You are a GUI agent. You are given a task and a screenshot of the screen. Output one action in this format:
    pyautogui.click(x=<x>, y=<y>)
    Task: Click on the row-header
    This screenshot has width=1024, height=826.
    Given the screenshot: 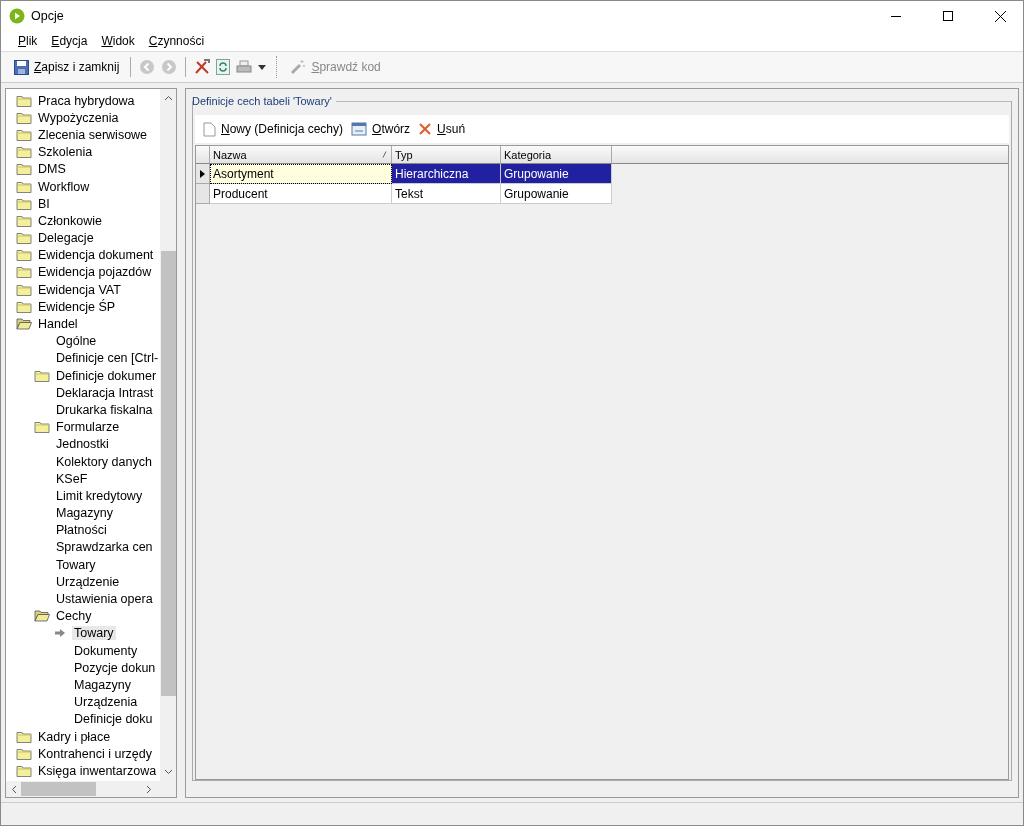 What is the action you would take?
    pyautogui.click(x=203, y=174)
    